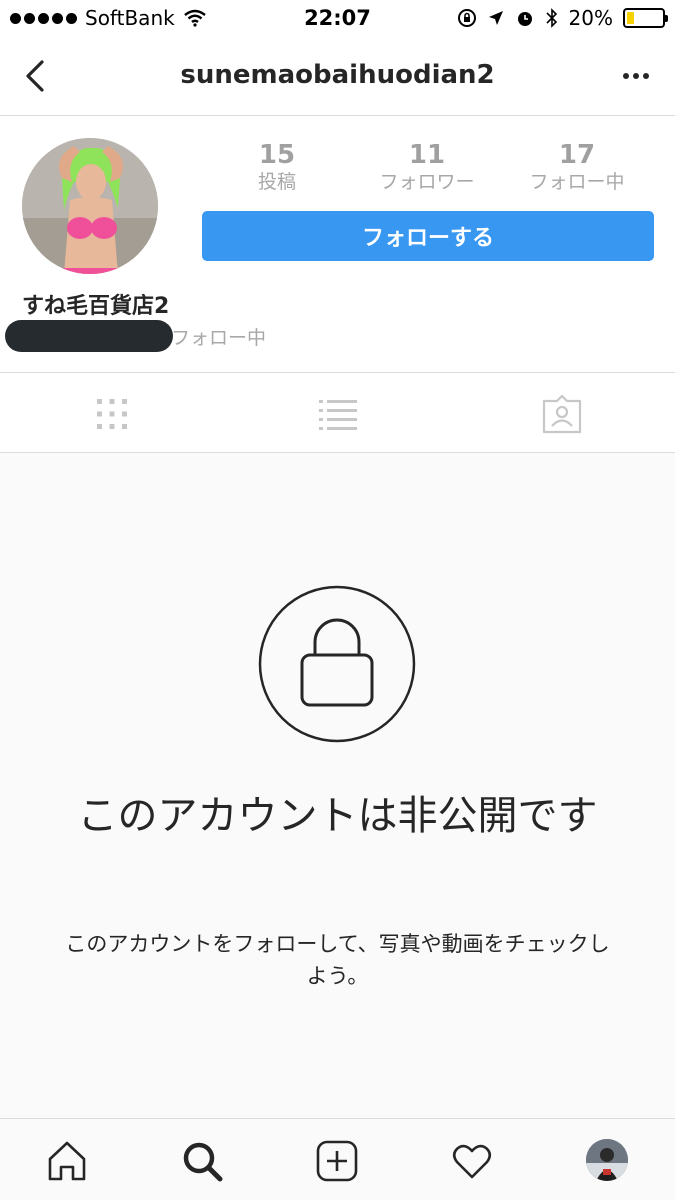 This screenshot has width=675, height=1200. I want to click on profile-avatar-icon, so click(607, 1160).